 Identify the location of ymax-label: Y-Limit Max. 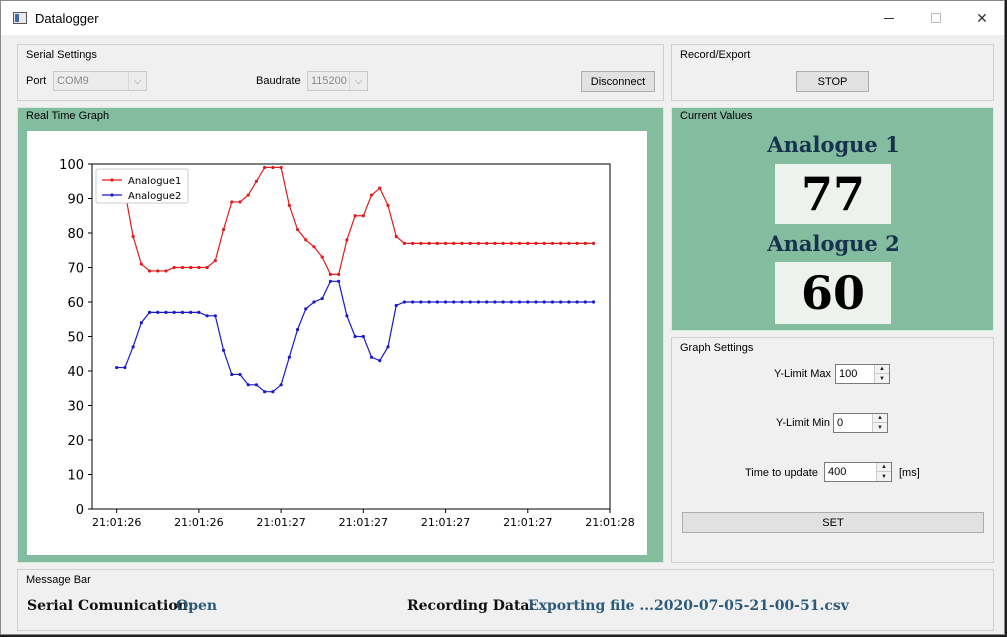
(803, 374).